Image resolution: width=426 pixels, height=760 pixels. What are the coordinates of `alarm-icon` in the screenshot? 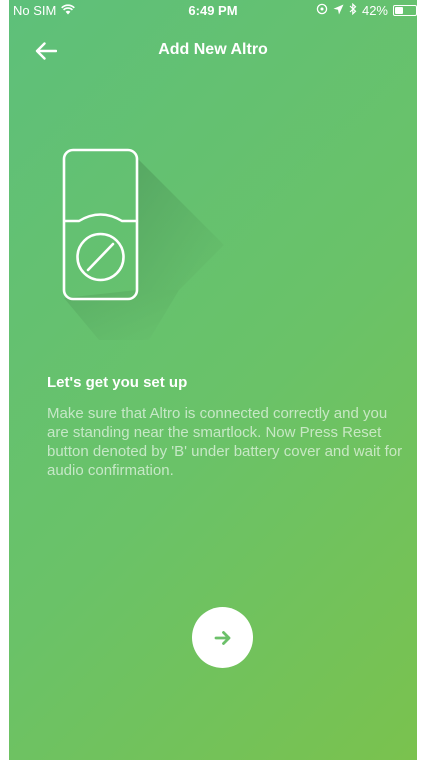 It's located at (322, 10).